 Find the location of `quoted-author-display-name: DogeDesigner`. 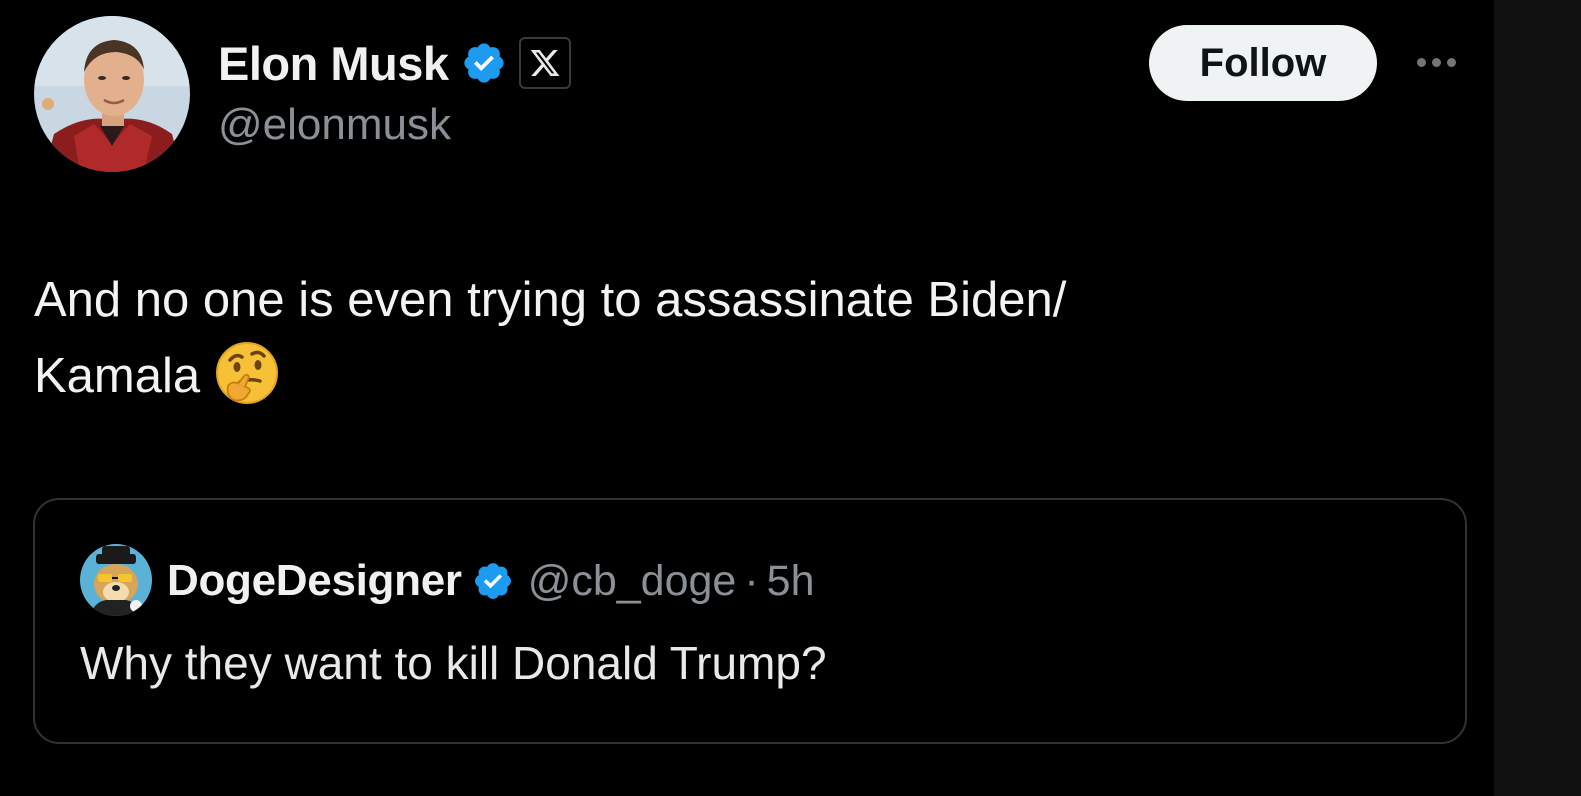

quoted-author-display-name: DogeDesigner is located at coordinates (314, 581).